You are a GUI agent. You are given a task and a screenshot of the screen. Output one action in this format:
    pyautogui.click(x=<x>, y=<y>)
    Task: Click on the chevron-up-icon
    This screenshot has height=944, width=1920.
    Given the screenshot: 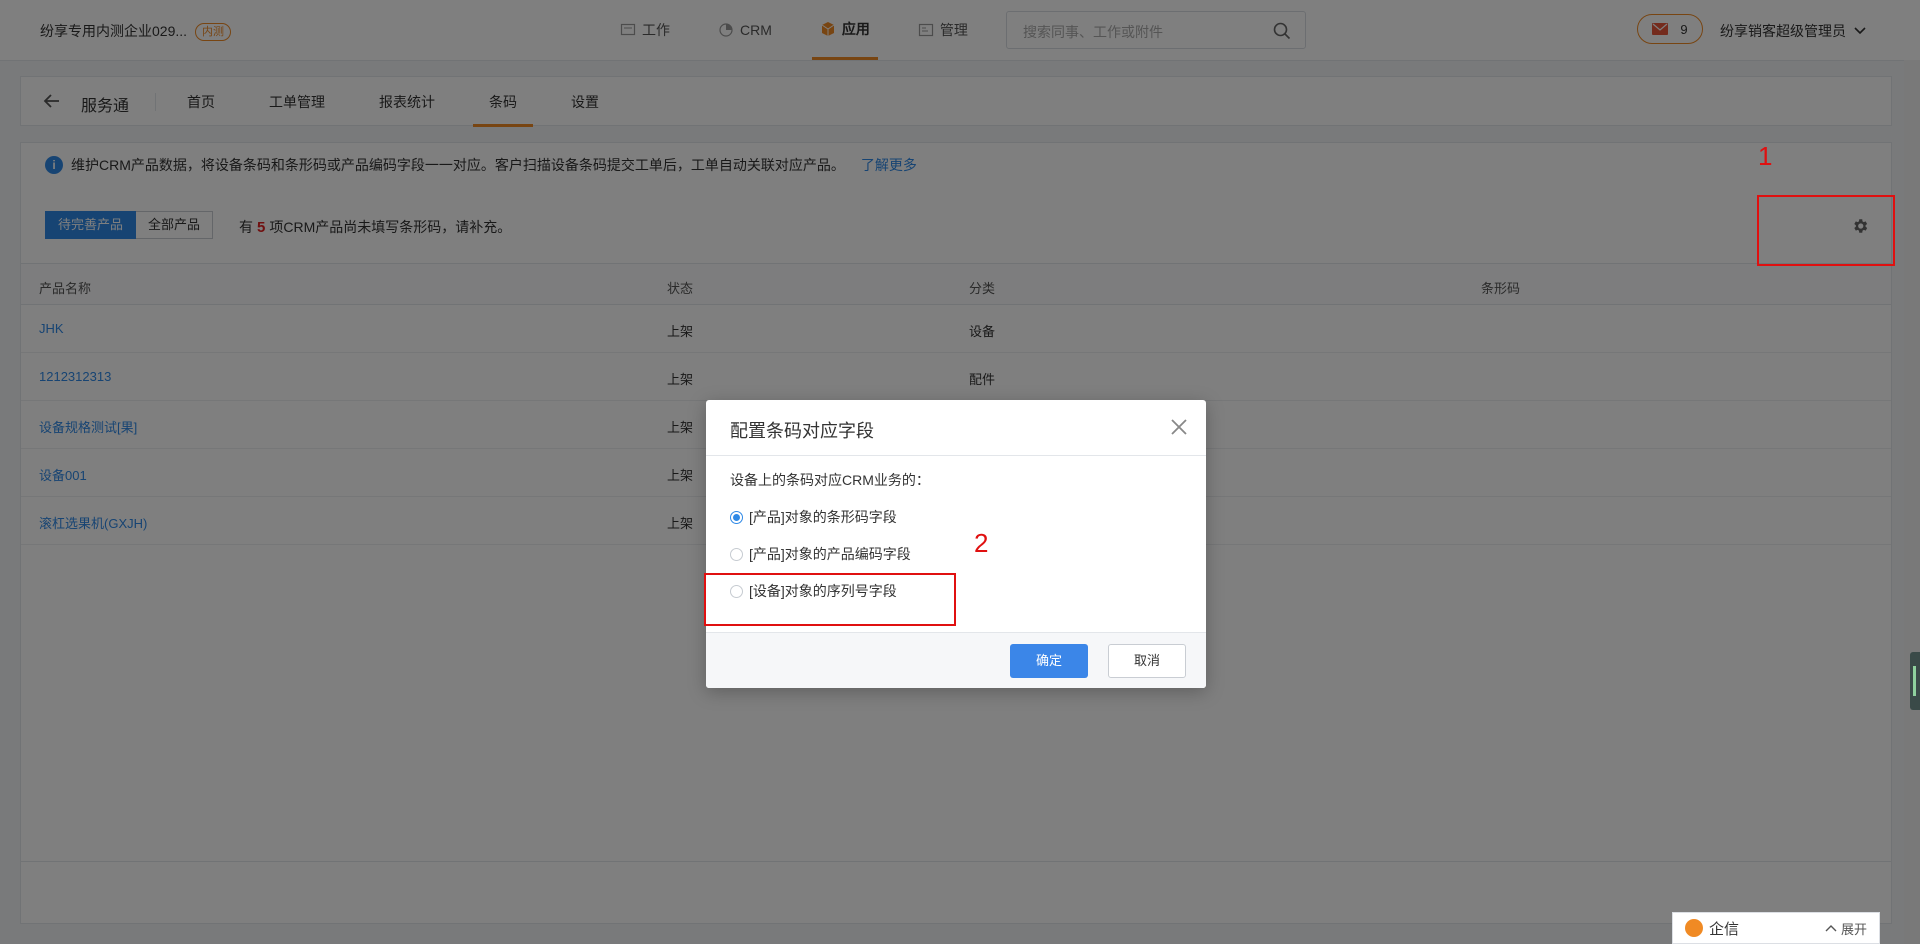 What is the action you would take?
    pyautogui.click(x=1831, y=928)
    